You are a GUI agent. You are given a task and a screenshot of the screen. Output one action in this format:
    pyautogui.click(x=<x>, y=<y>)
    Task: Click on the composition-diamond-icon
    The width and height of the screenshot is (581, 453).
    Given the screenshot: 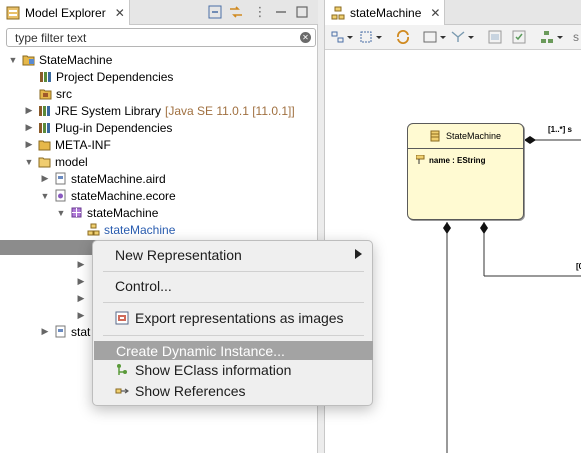 What is the action you would take?
    pyautogui.click(x=530, y=140)
    